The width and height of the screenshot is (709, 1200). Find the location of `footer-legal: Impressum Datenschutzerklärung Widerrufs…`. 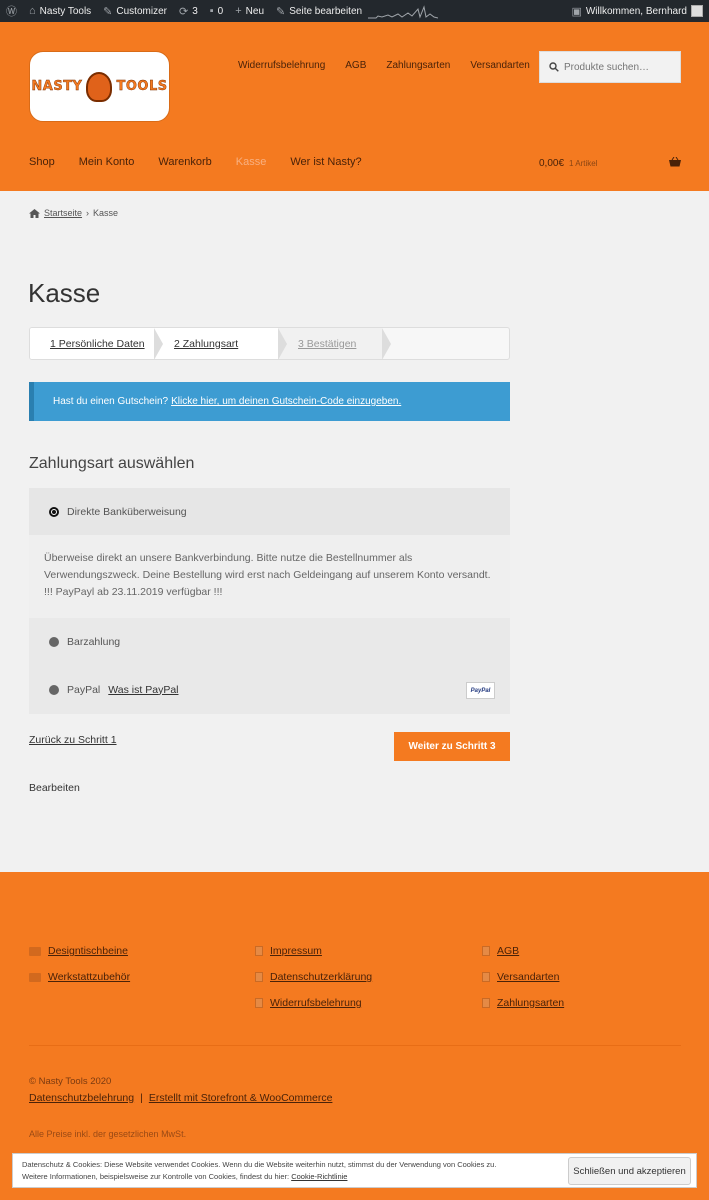

footer-legal: Impressum Datenschutzerklärung Widerrufs… is located at coordinates (313, 977).